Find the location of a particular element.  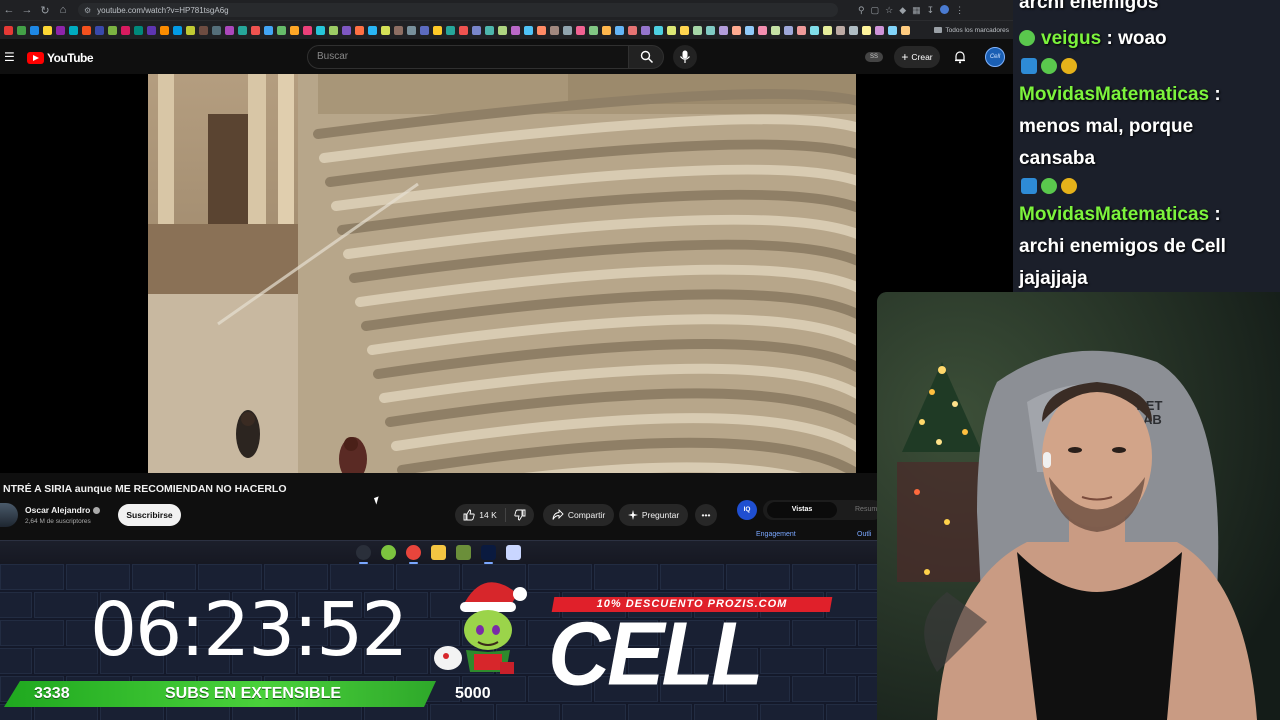

url-field: ⚙ youtube.com/watch?v=HP781tsgA6g is located at coordinates (458, 10).